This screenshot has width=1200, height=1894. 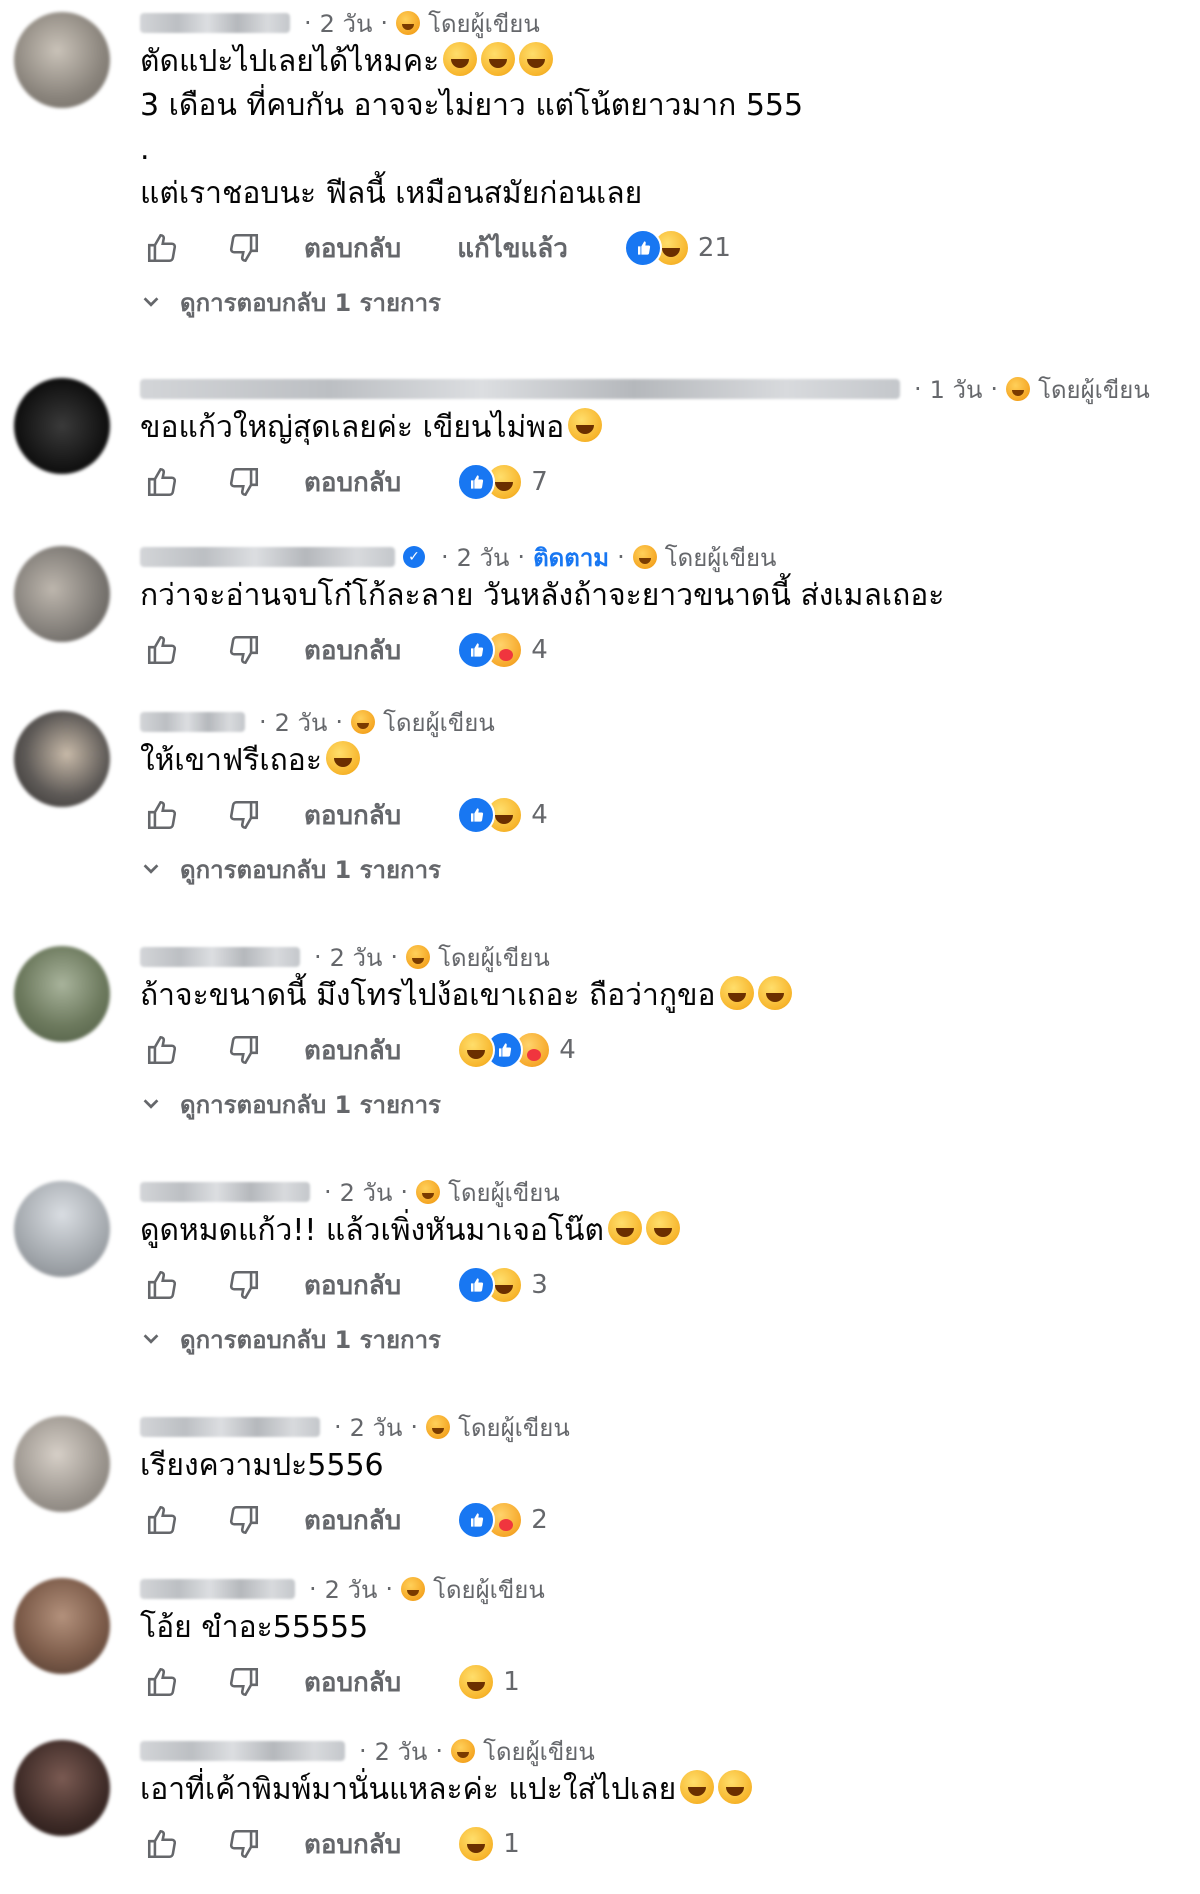 What do you see at coordinates (665, 1520) in the screenshot?
I see `comment-actions: ตอบกลับ 2` at bounding box center [665, 1520].